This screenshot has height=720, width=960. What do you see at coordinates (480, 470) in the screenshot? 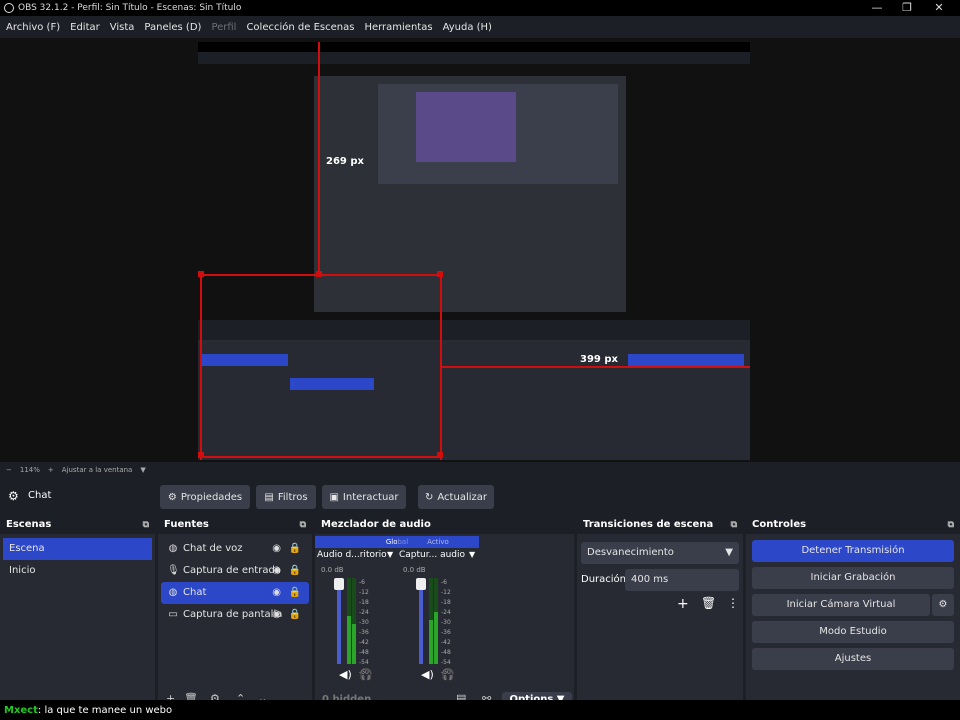
I see `zoom-bar: − 114% + Ajustar a la ventana ▼` at bounding box center [480, 470].